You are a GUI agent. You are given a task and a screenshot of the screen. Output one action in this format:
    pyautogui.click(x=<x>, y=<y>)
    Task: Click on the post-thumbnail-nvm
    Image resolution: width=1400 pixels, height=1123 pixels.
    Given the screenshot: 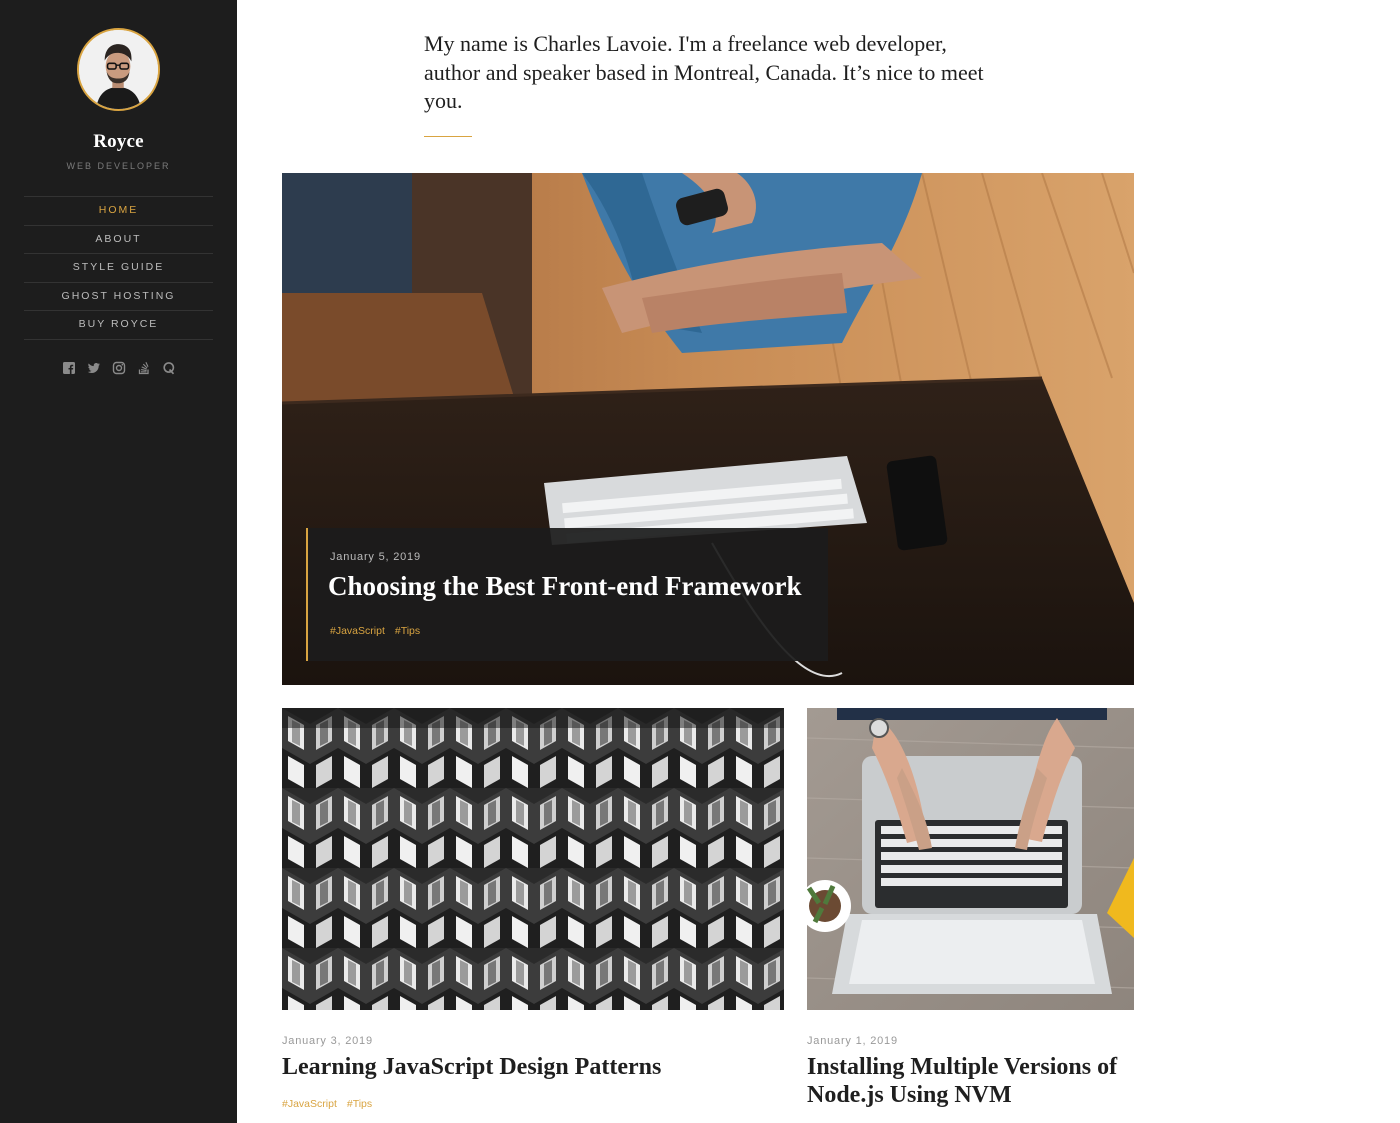 What is the action you would take?
    pyautogui.click(x=970, y=859)
    